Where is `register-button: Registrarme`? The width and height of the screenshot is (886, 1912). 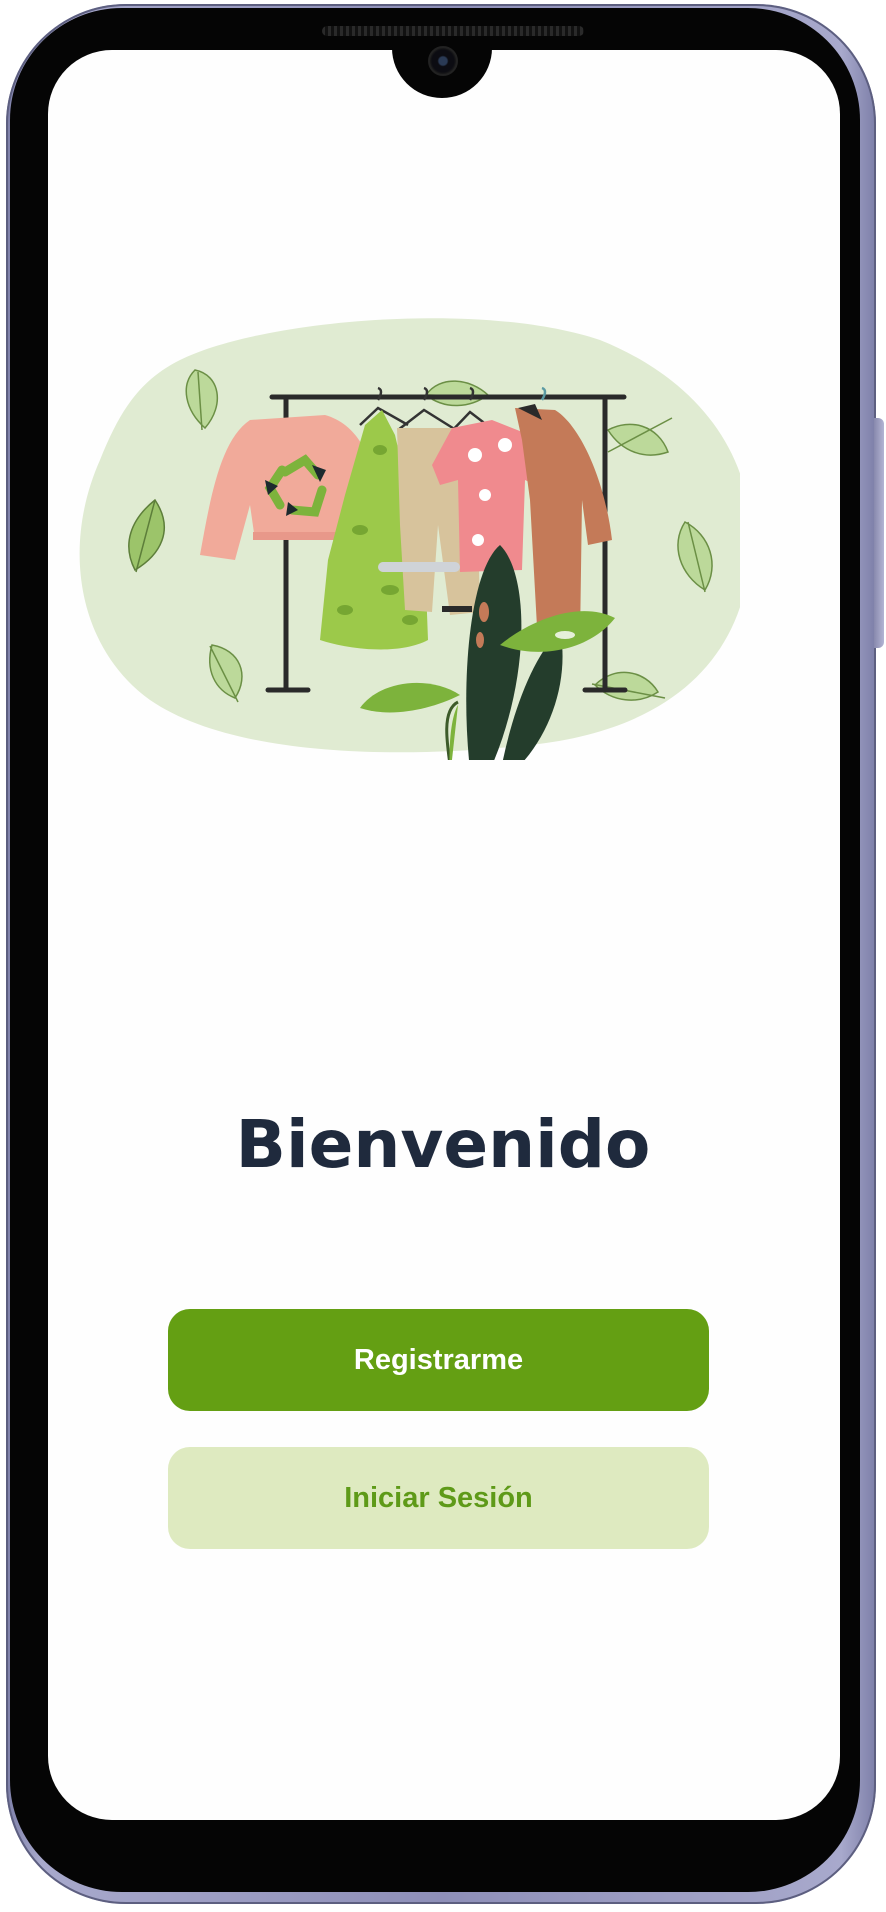
register-button: Registrarme is located at coordinates (438, 1360).